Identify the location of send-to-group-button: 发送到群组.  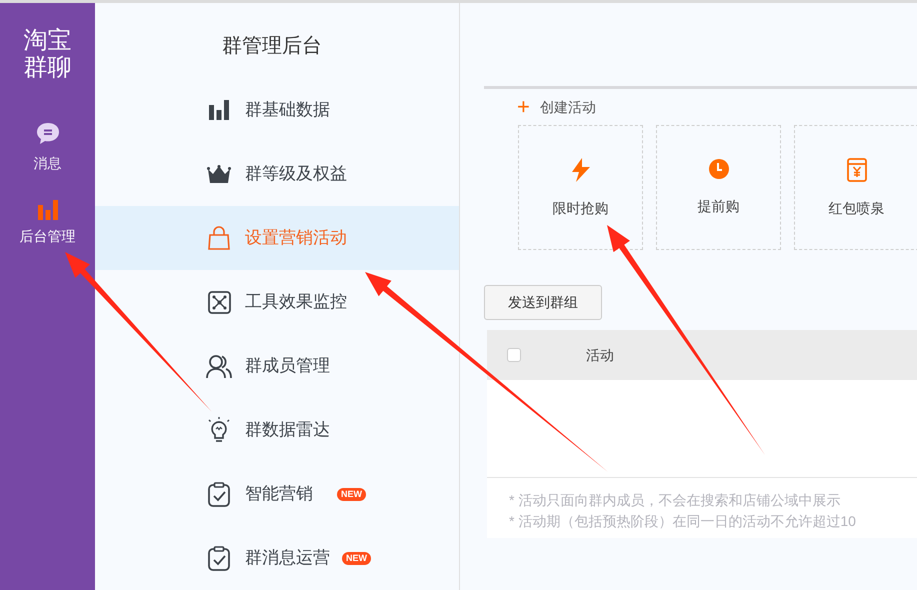
(543, 302).